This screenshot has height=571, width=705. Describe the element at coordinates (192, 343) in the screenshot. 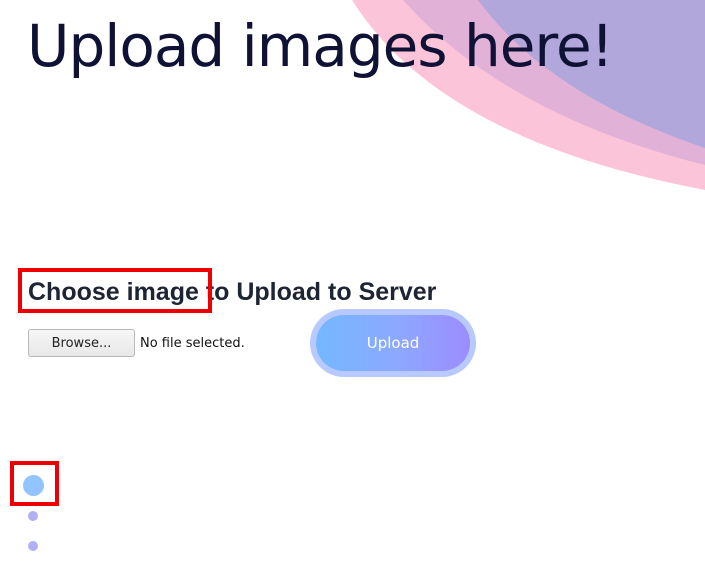

I see `file-status-text: No file selected.` at that location.